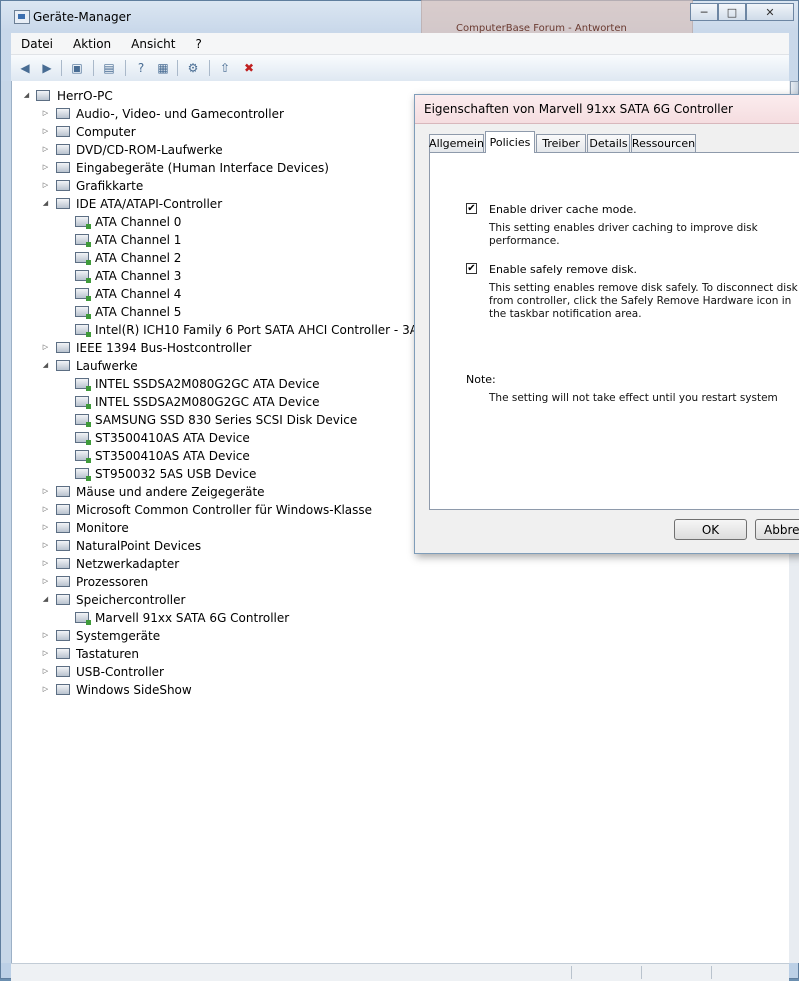  What do you see at coordinates (392, 564) in the screenshot?
I see `tree-category: ▷ Netzwerkadapter` at bounding box center [392, 564].